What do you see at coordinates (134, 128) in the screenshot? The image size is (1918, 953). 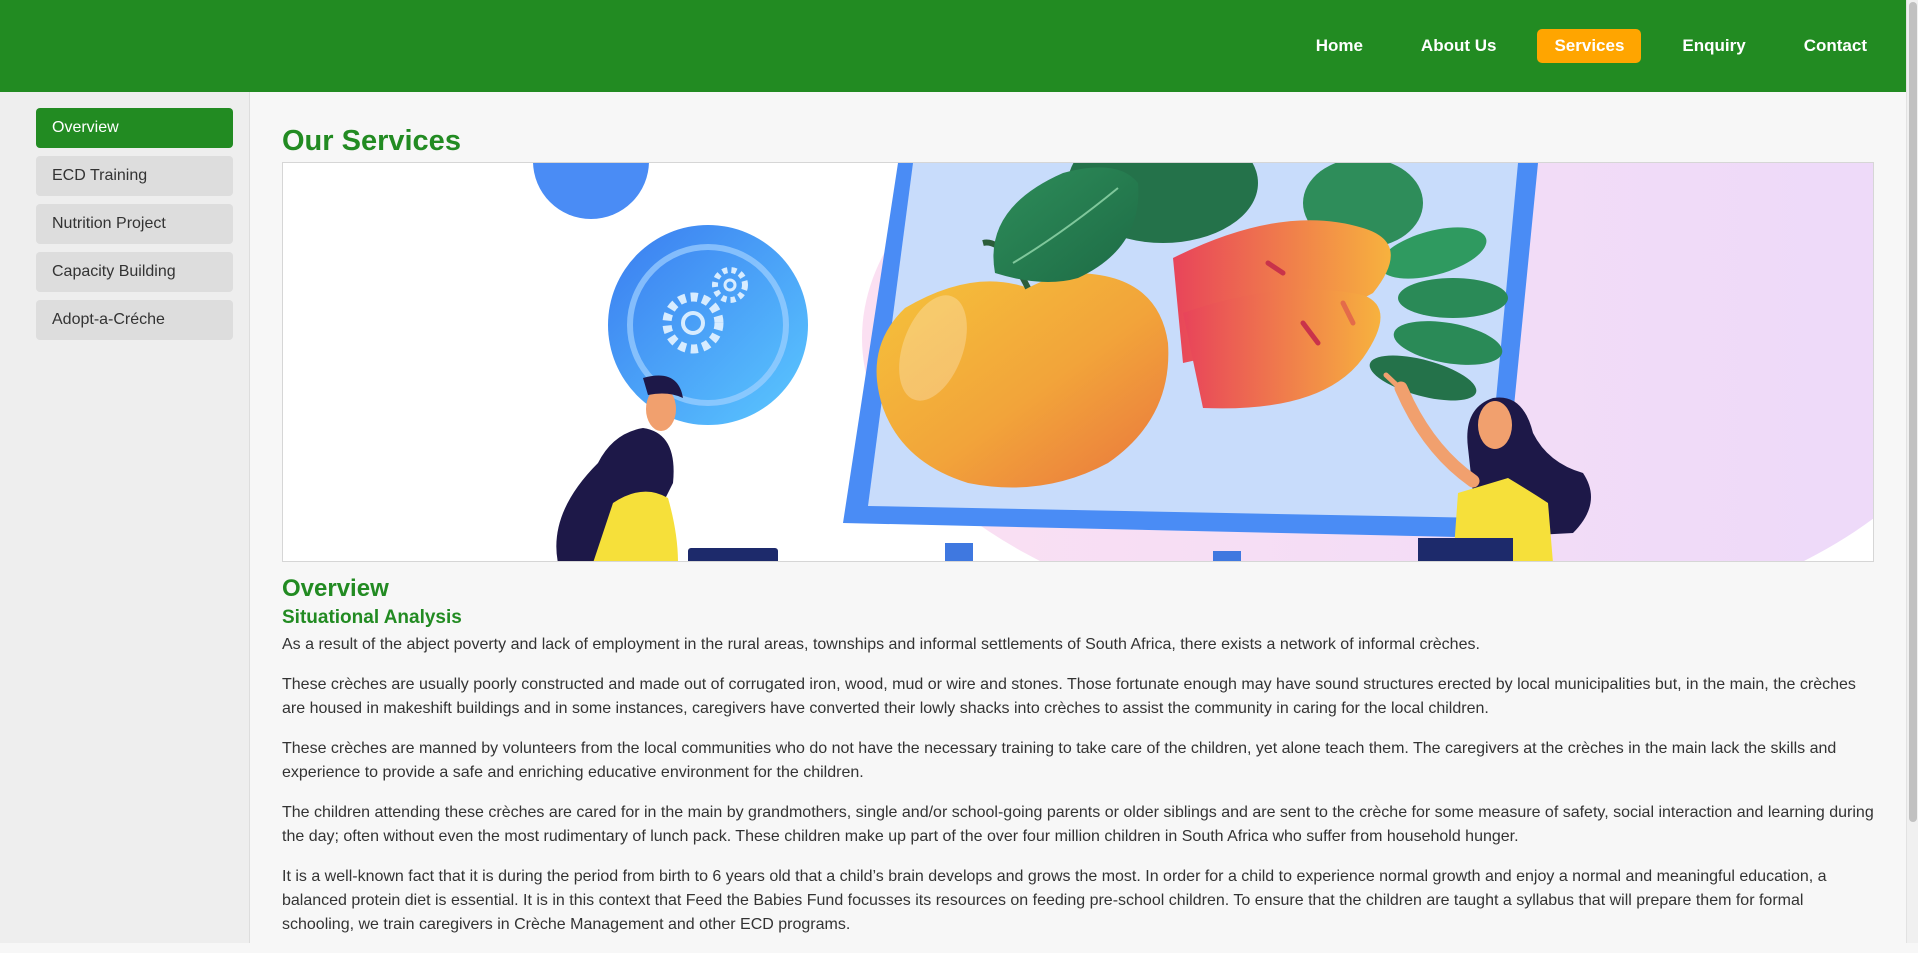 I see `sidebar-item-overview: Overview` at bounding box center [134, 128].